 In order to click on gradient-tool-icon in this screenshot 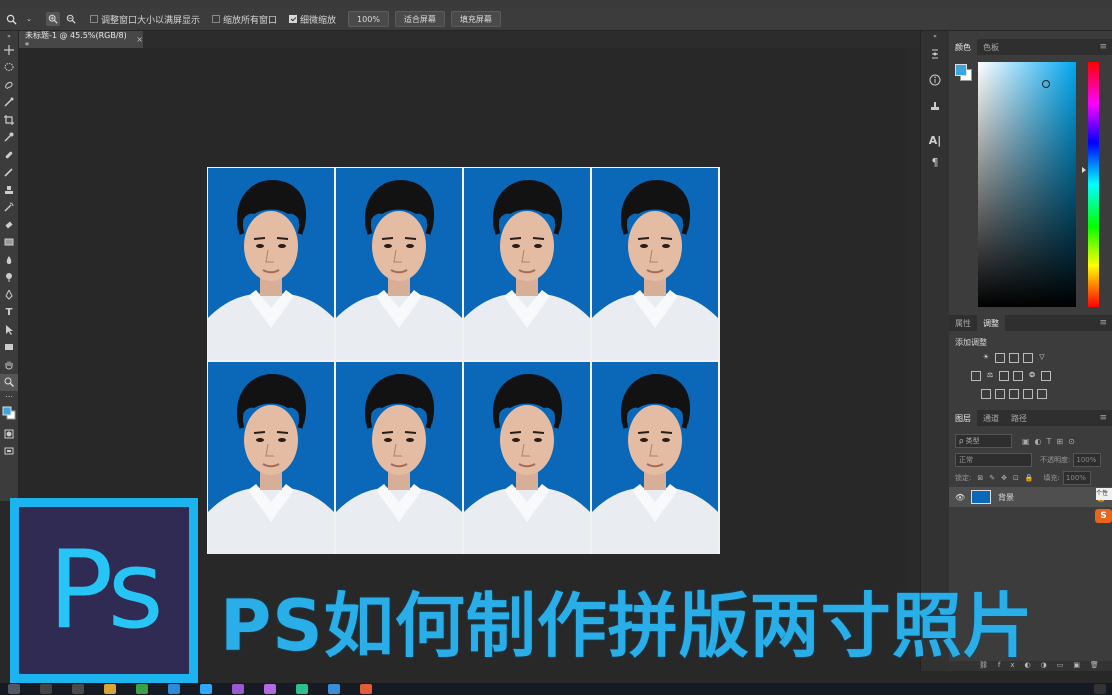, I will do `click(9, 243)`.